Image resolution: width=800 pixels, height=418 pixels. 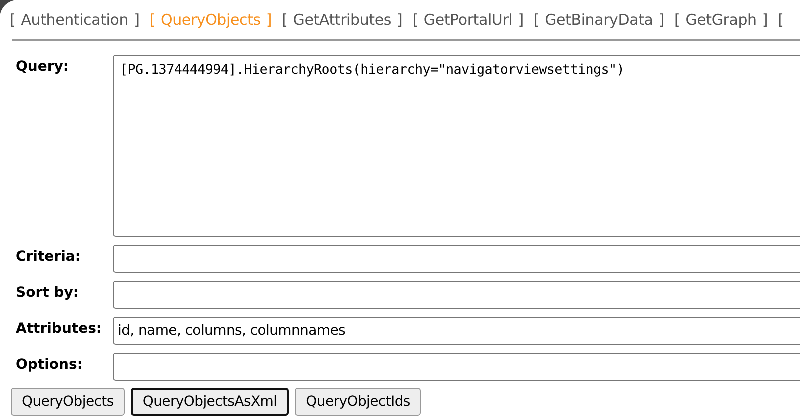 What do you see at coordinates (49, 256) in the screenshot?
I see `field-label: Criteria:` at bounding box center [49, 256].